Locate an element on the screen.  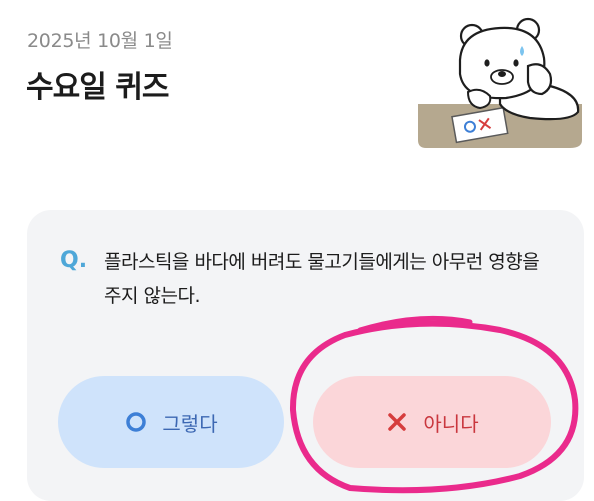
page-title: 수요일 퀴즈 is located at coordinates (97, 87).